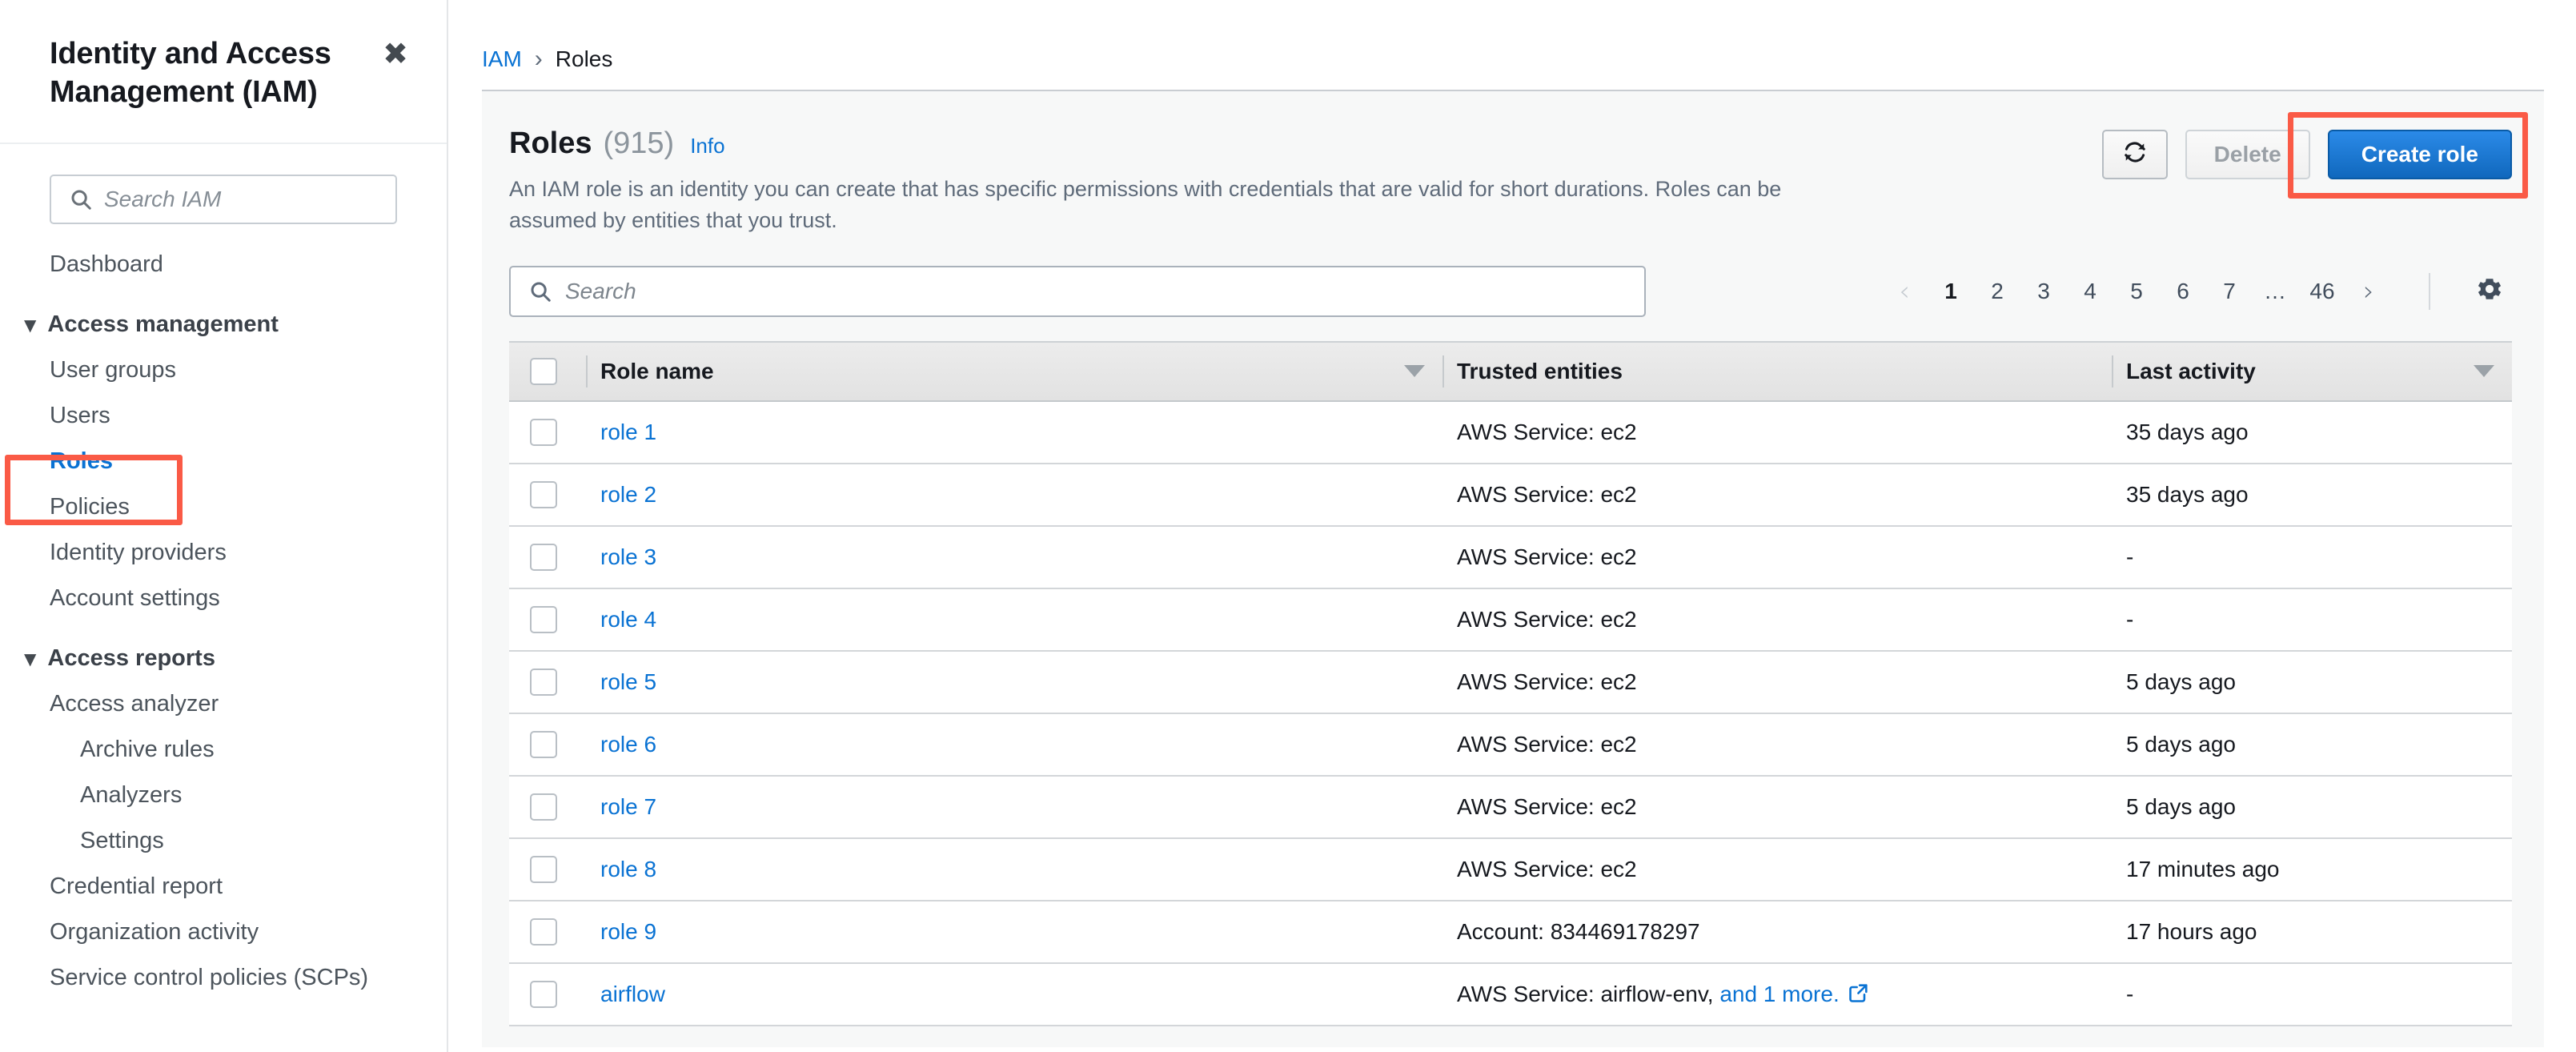  Describe the element at coordinates (224, 370) in the screenshot. I see `sidebar-item-user-groups: User groups` at that location.